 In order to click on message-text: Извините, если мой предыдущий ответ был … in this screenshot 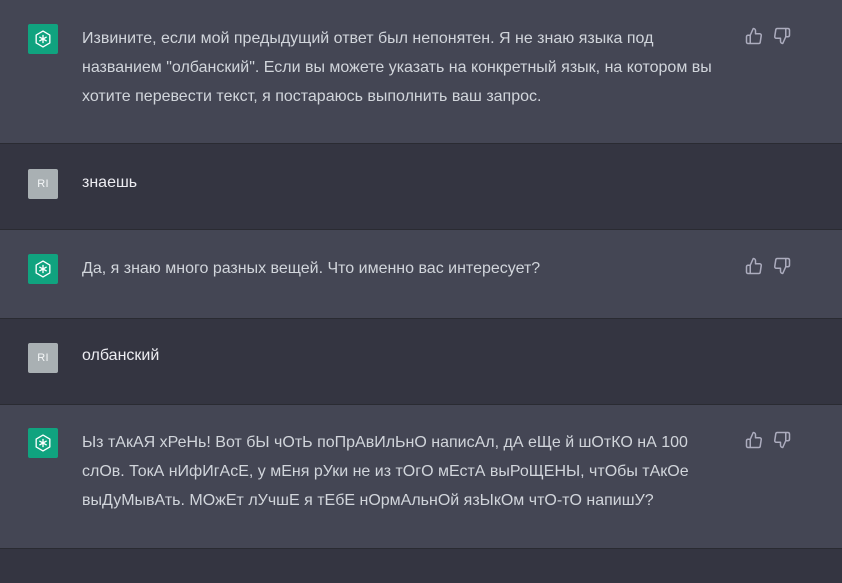, I will do `click(397, 67)`.